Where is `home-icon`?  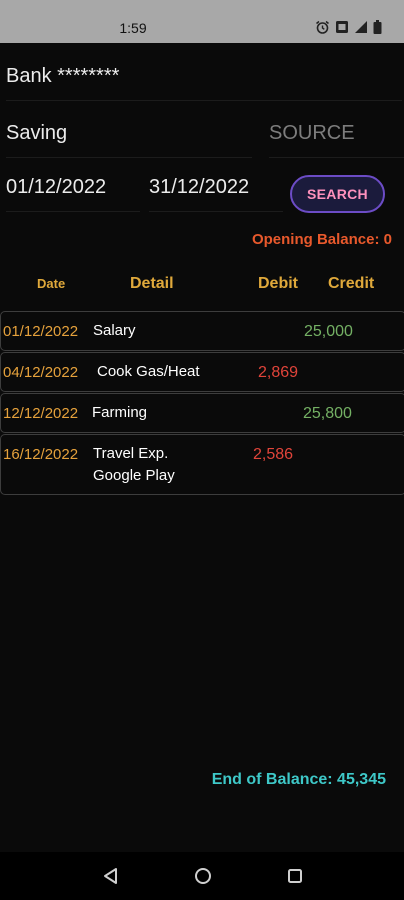 home-icon is located at coordinates (203, 876).